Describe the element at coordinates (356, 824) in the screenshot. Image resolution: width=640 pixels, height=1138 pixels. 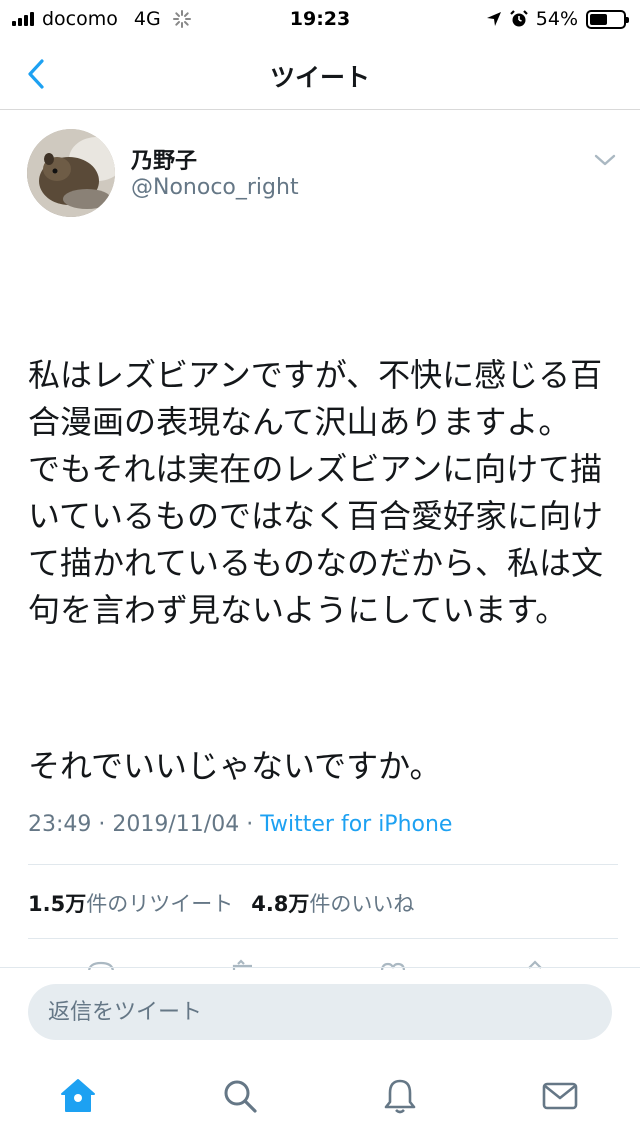
I see `tweet-source-link: Twitter for iPhone` at that location.